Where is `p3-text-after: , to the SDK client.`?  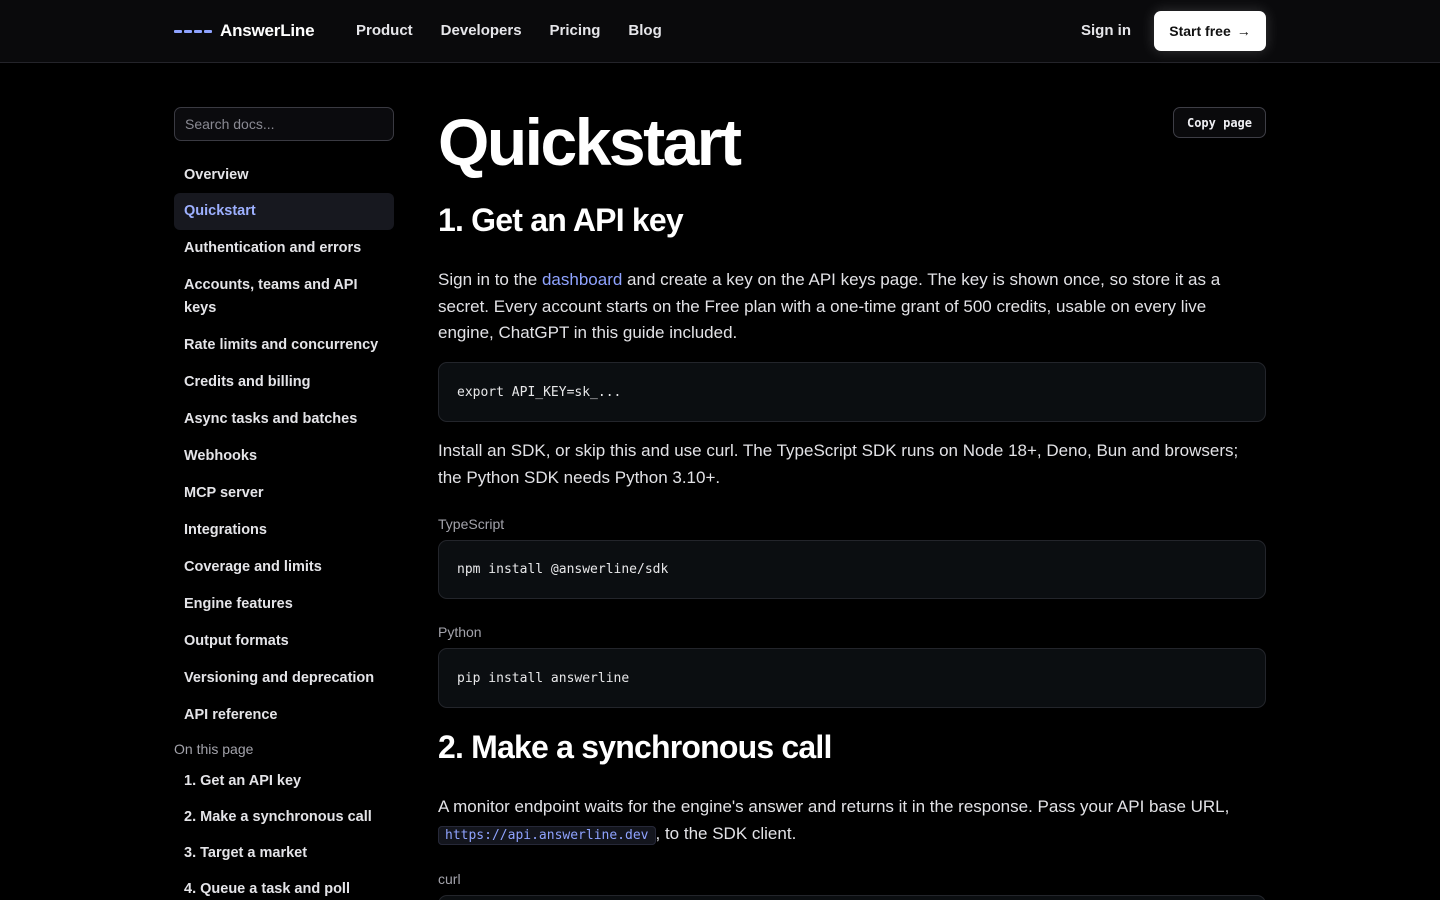
p3-text-after: , to the SDK client. is located at coordinates (726, 833).